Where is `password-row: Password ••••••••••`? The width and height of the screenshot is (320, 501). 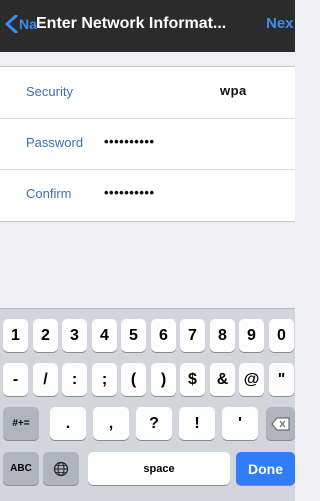 password-row: Password •••••••••• is located at coordinates (147, 143).